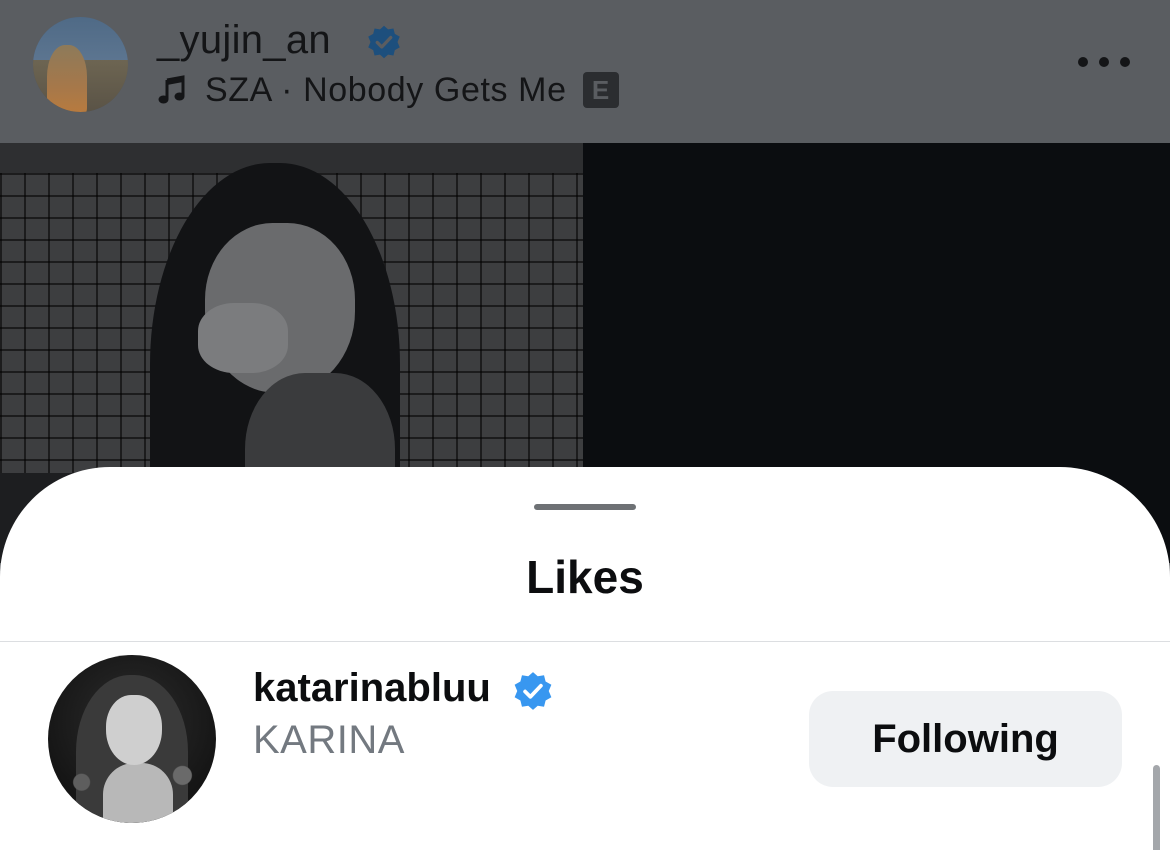 The width and height of the screenshot is (1170, 850). Describe the element at coordinates (965, 739) in the screenshot. I see `following-button: Following` at that location.